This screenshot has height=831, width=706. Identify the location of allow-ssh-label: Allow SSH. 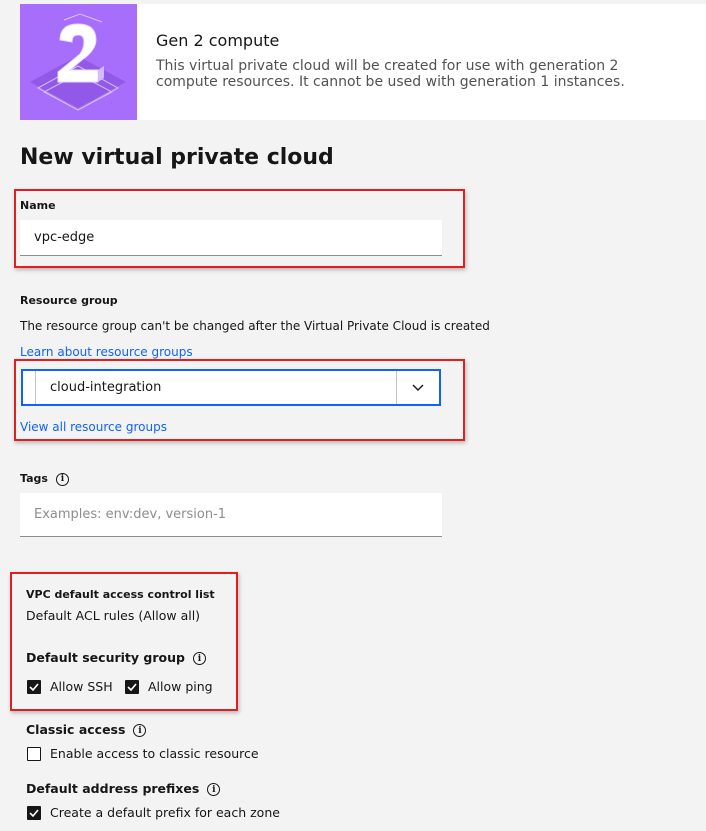
(81, 686).